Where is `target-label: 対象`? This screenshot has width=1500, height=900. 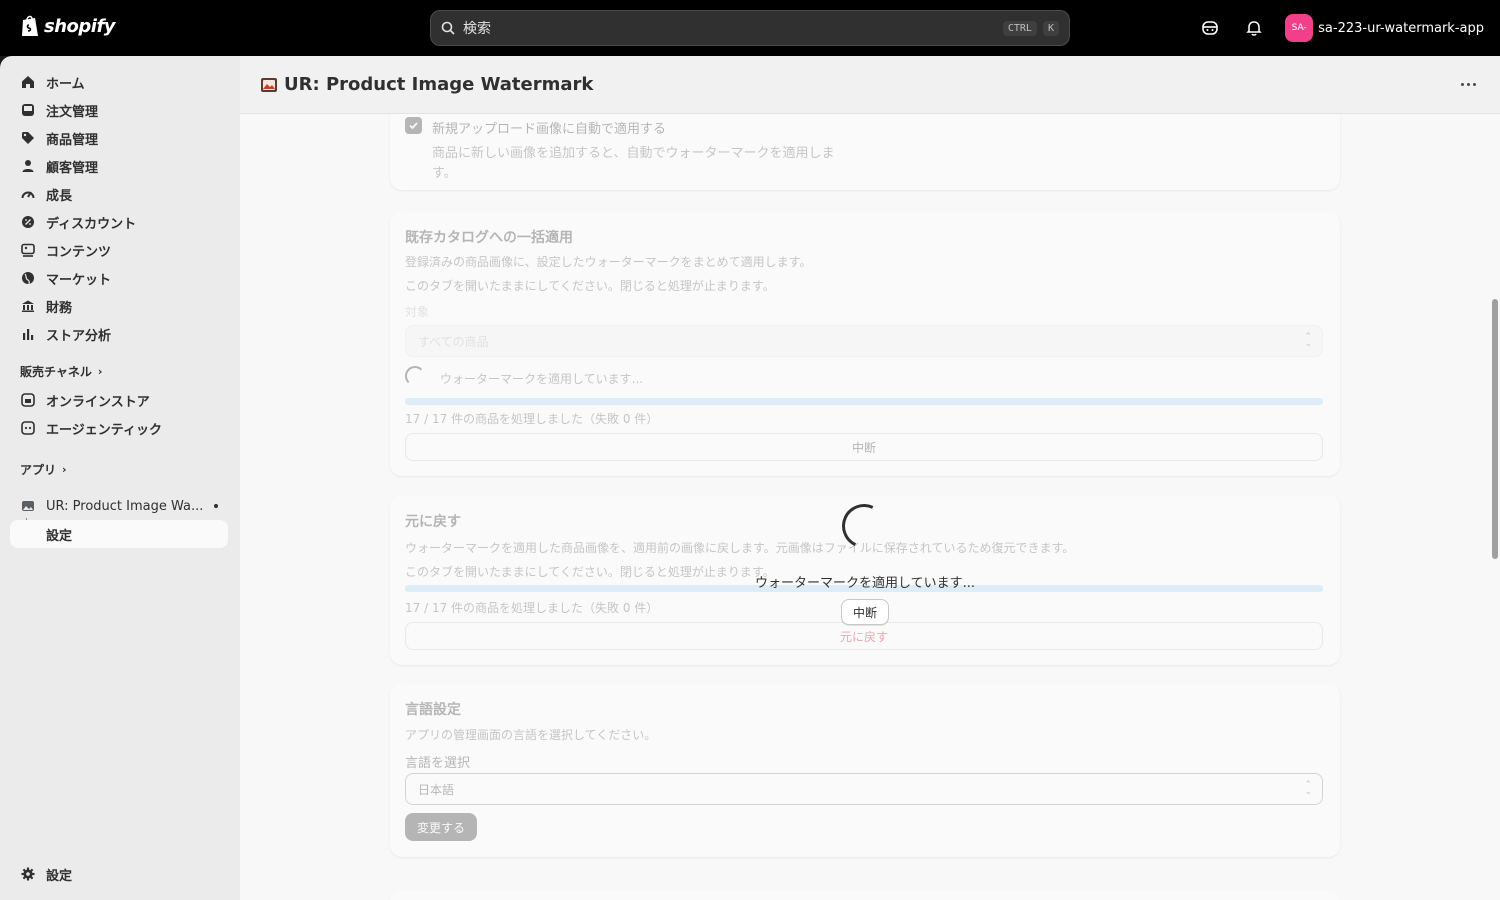 target-label: 対象 is located at coordinates (417, 312).